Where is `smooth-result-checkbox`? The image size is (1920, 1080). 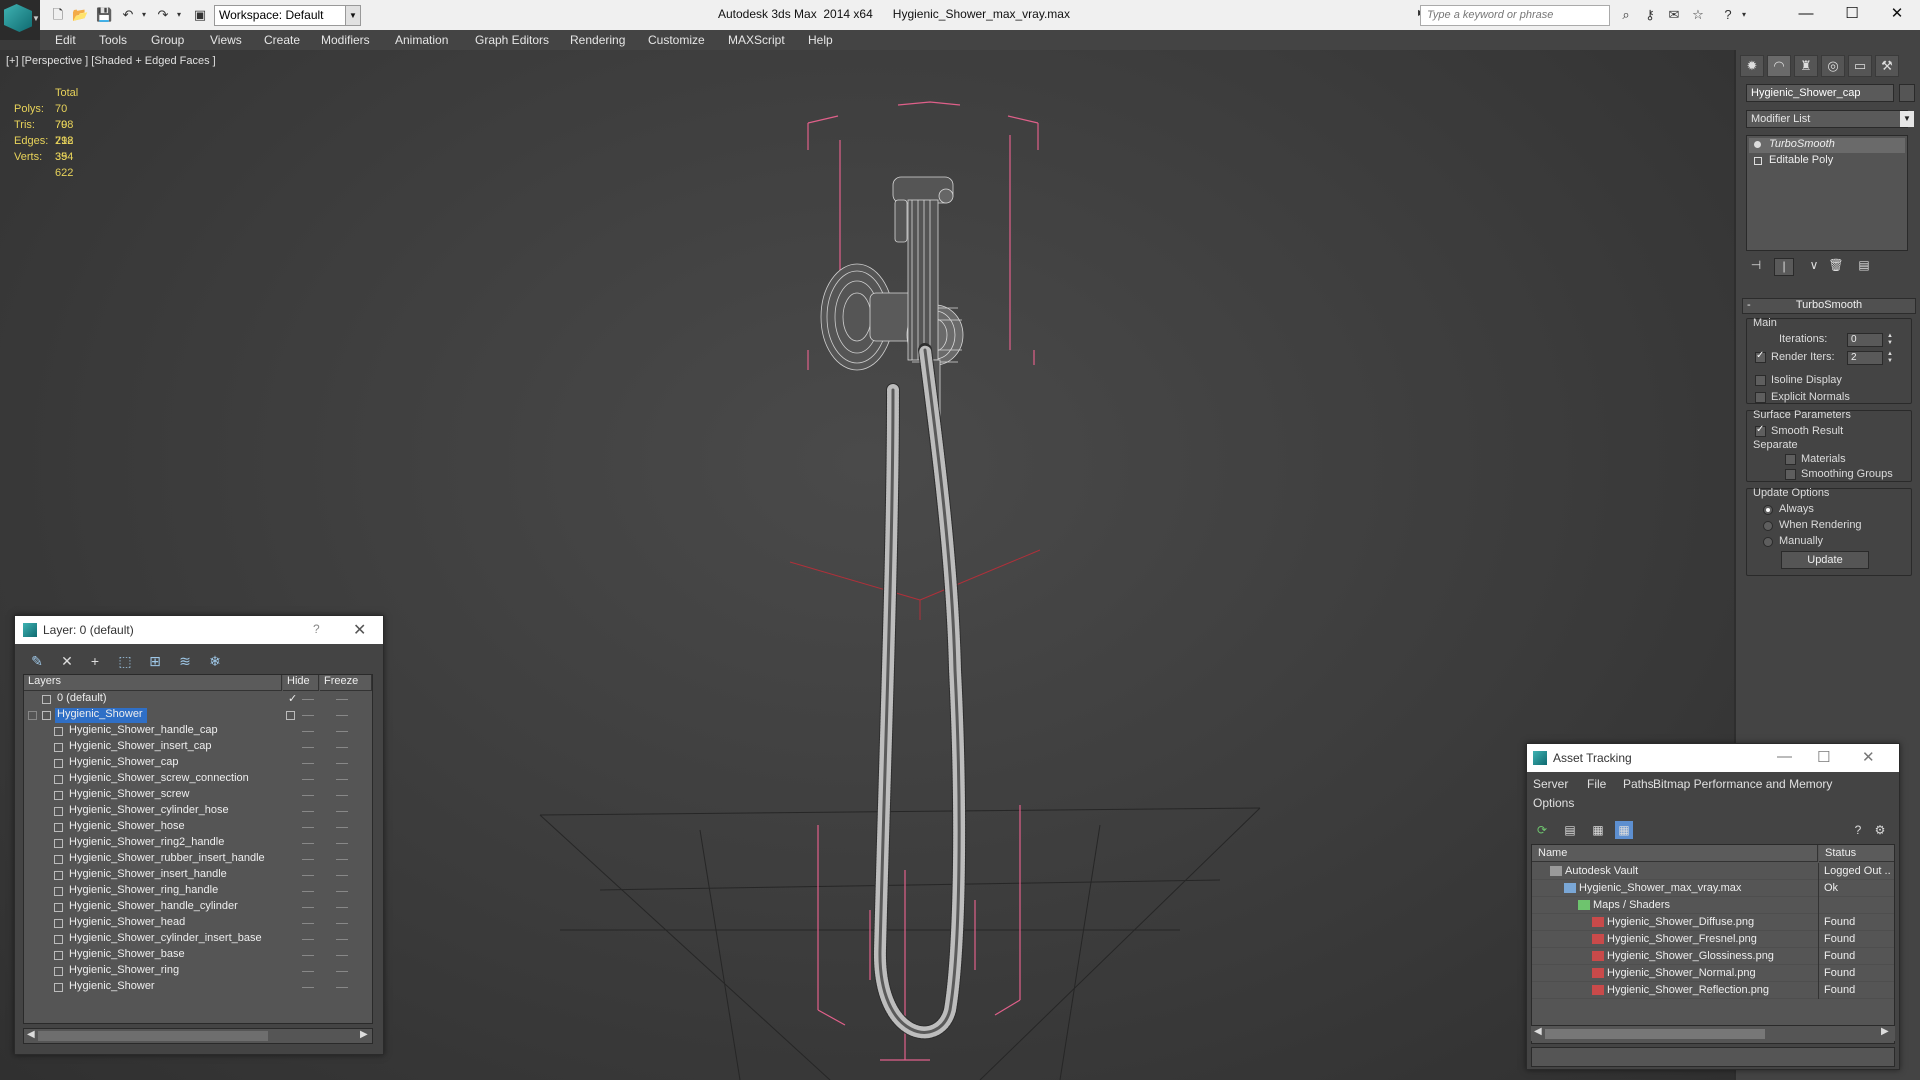 smooth-result-checkbox is located at coordinates (1760, 430).